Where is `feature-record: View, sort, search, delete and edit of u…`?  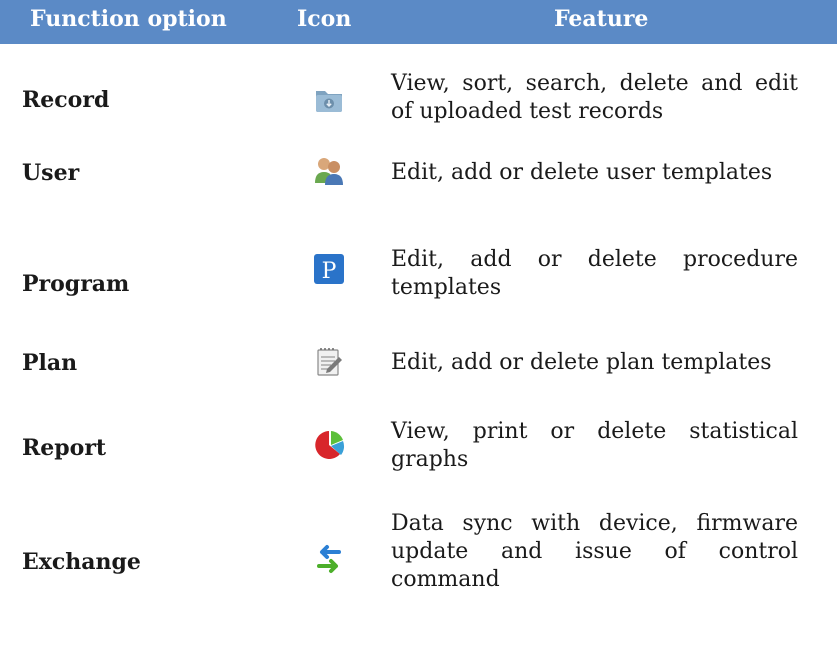 feature-record: View, sort, search, delete and edit of u… is located at coordinates (594, 97).